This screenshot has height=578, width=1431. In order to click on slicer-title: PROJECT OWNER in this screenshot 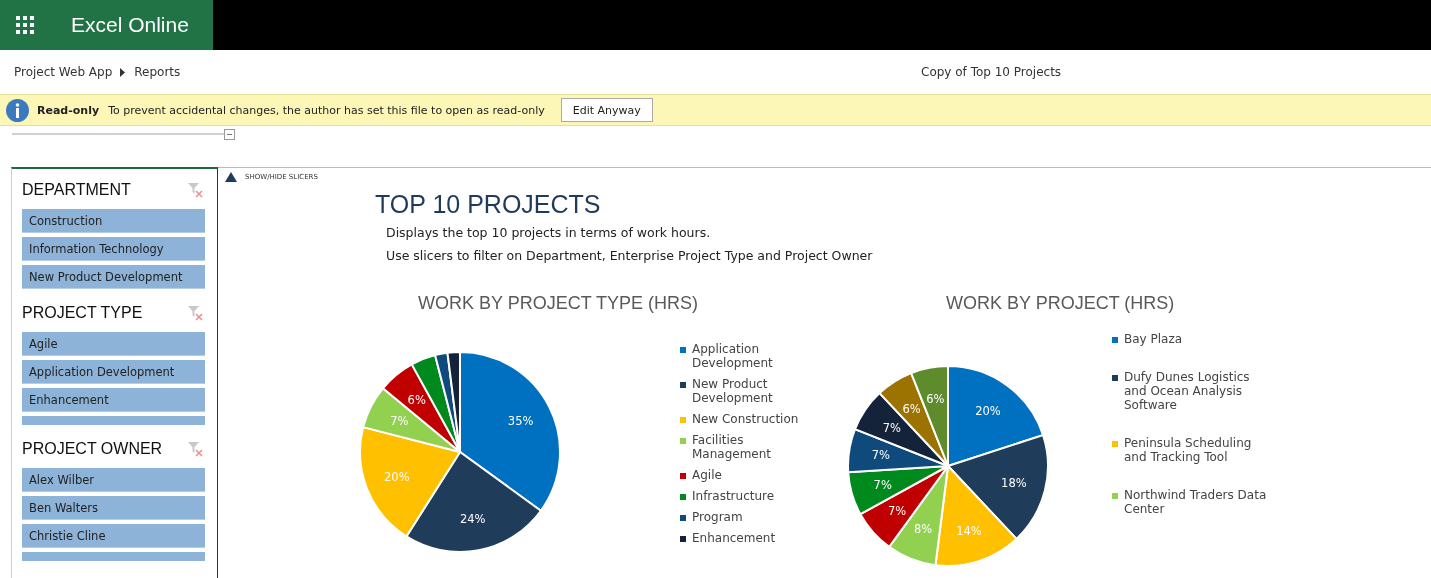, I will do `click(92, 449)`.